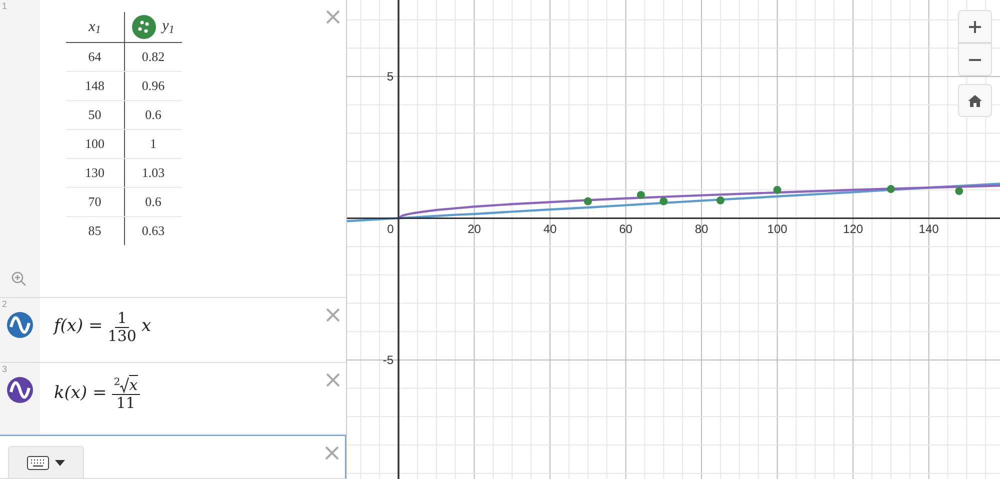  I want to click on tick-label: 120, so click(853, 229).